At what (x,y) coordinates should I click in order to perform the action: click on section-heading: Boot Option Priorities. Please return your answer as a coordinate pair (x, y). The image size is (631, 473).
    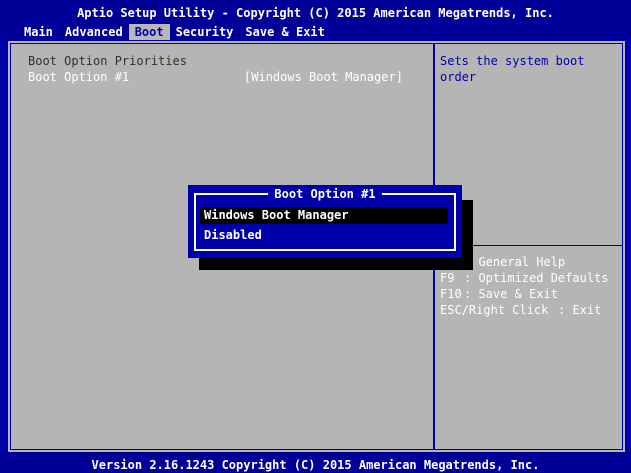
    Looking at the image, I should click on (107, 61).